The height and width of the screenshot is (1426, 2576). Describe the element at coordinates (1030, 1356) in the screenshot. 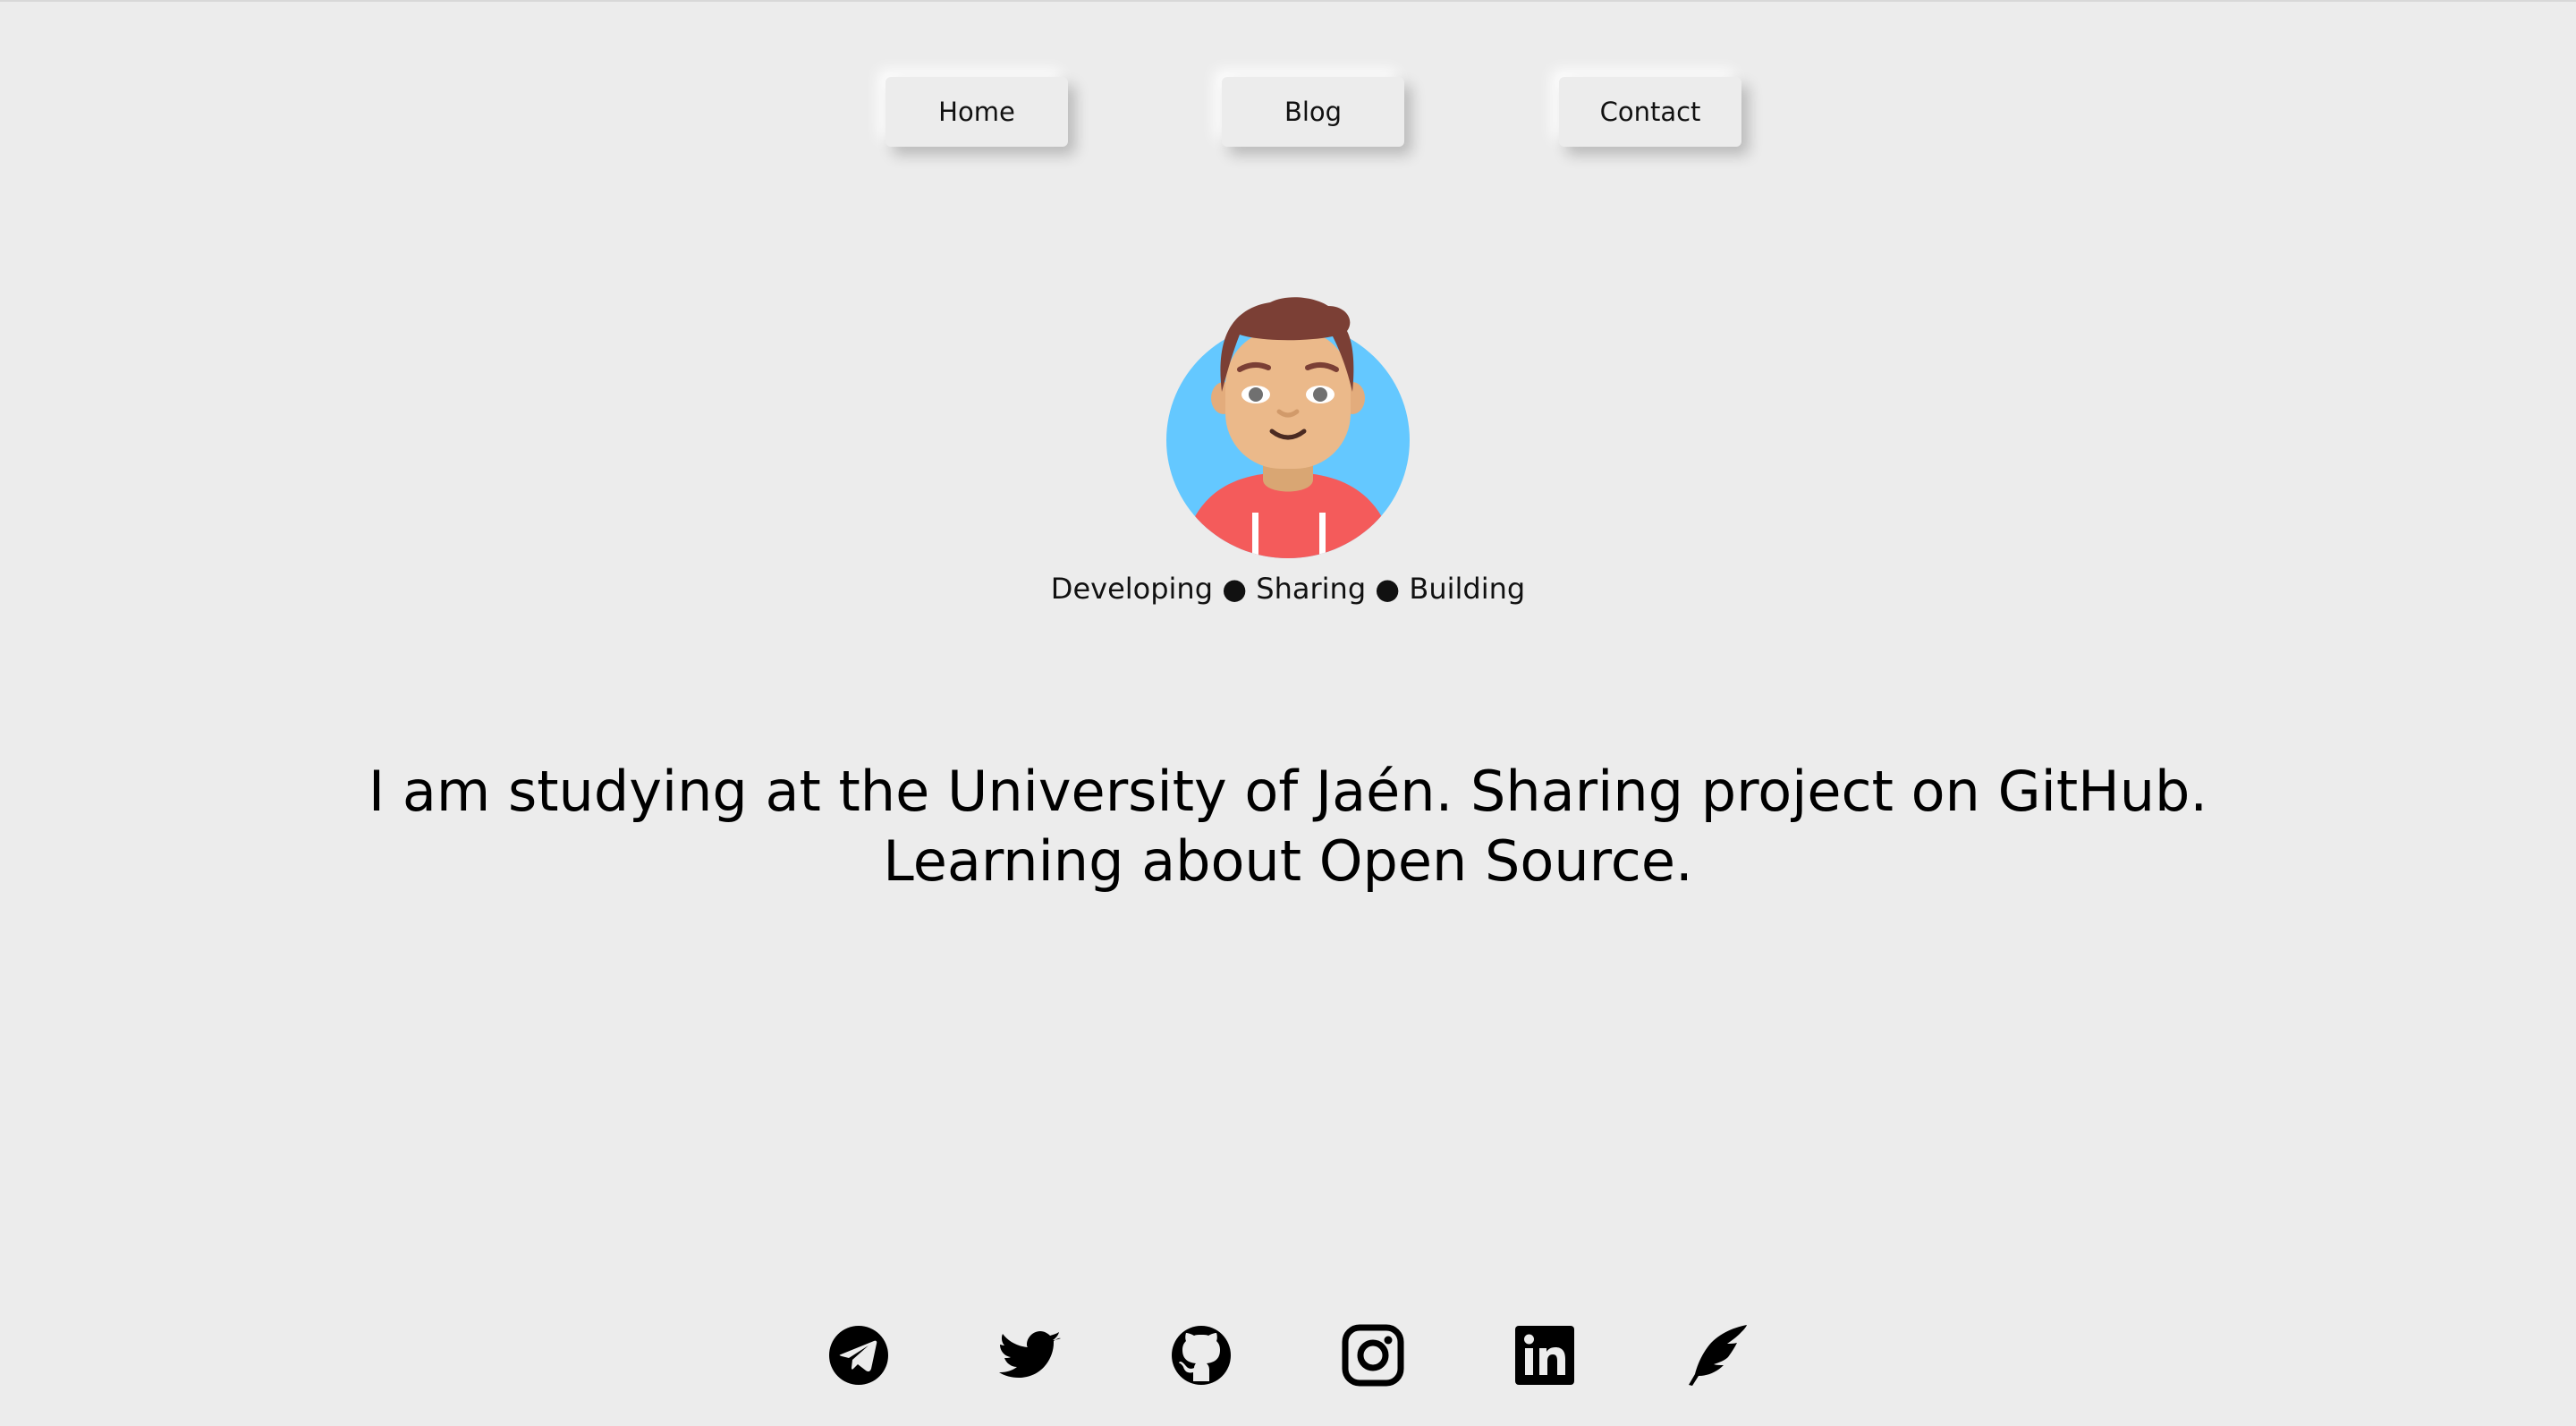

I see `twitter-icon` at that location.